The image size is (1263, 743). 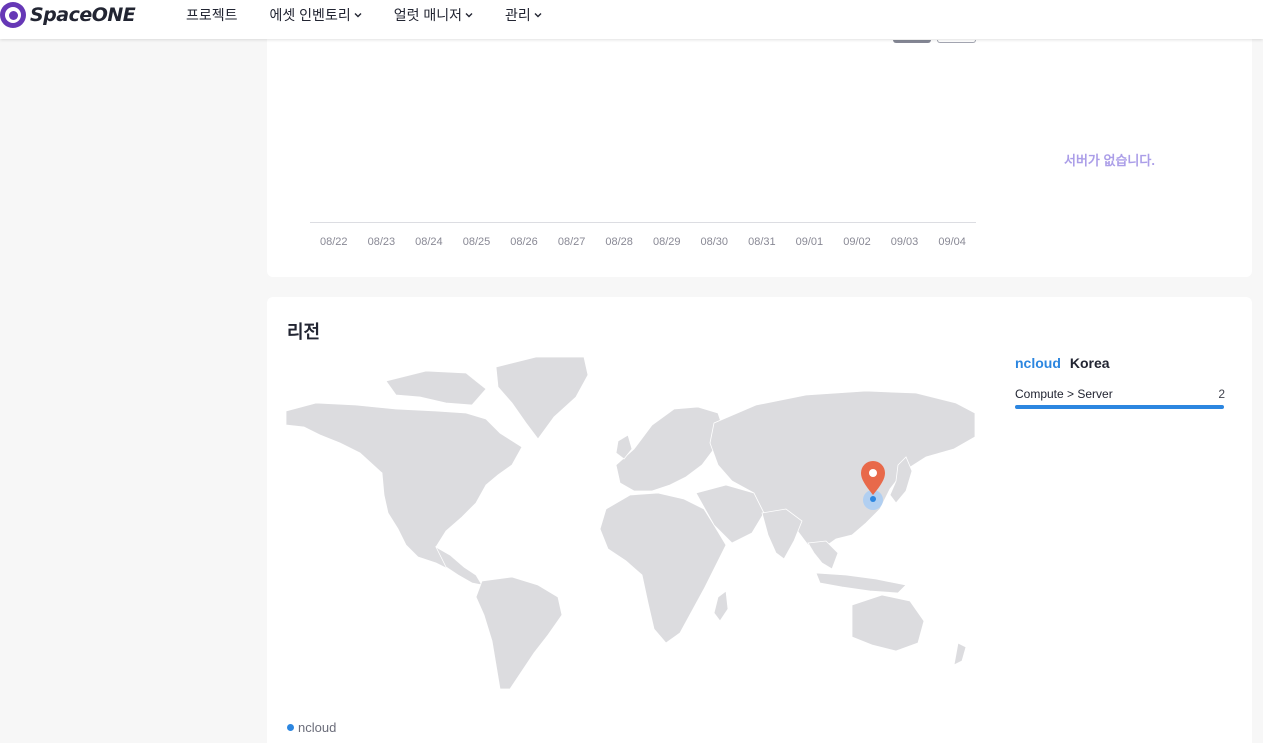 I want to click on x-axis-tick-label: 08/30, so click(x=714, y=242).